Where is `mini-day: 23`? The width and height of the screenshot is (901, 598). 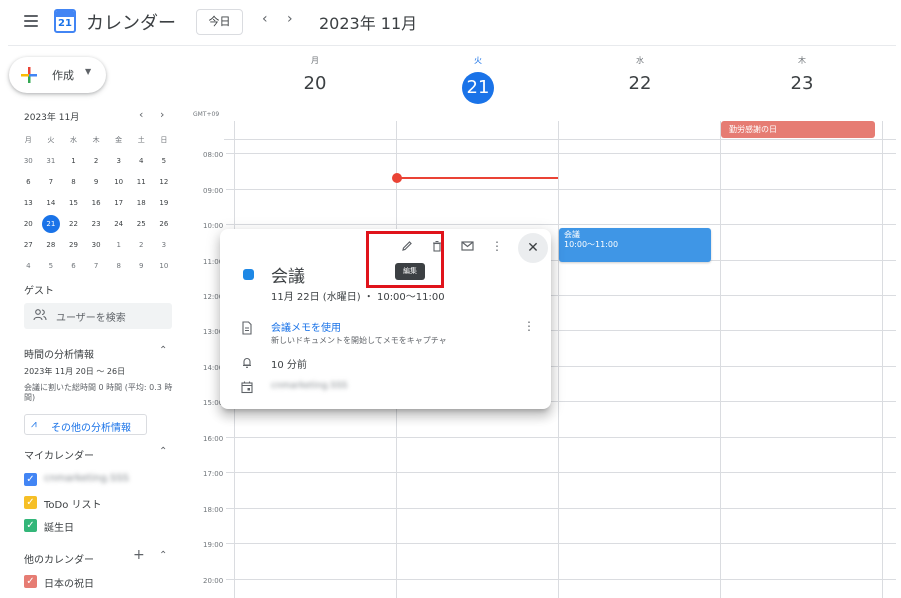
mini-day: 23 is located at coordinates (96, 224).